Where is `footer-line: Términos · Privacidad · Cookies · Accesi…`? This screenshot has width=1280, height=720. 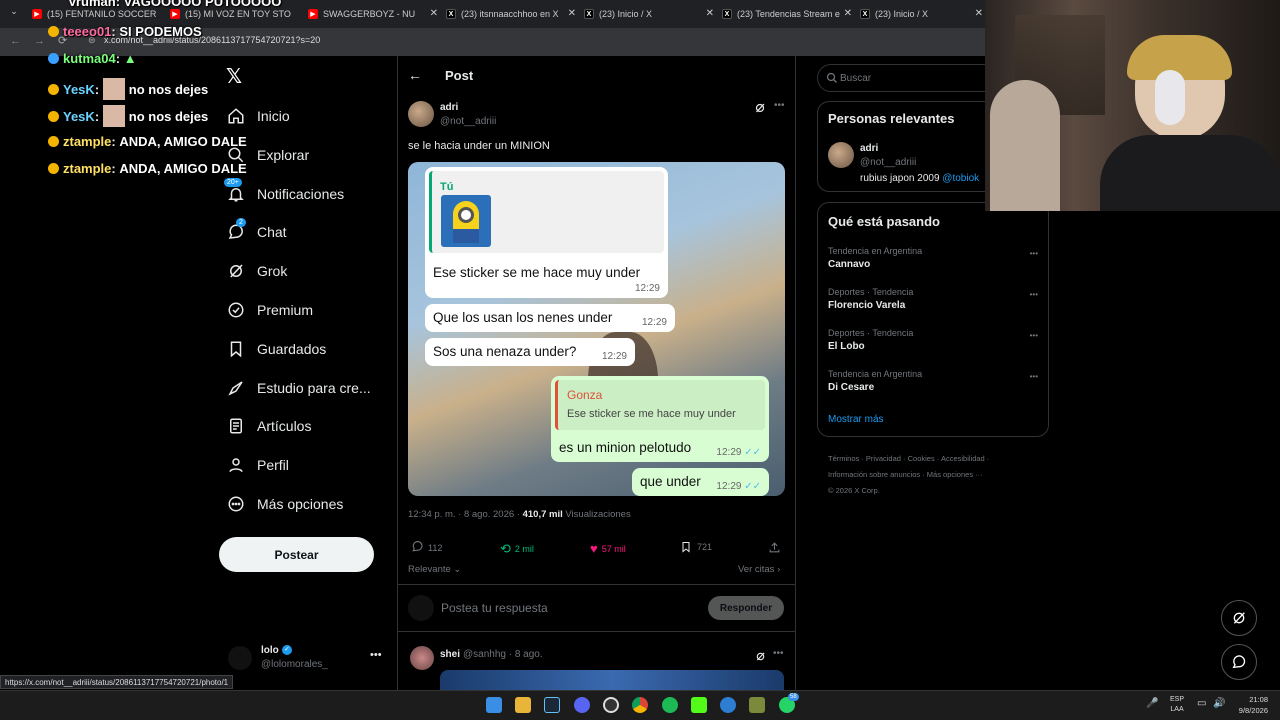
footer-line: Términos · Privacidad · Cookies · Accesi… is located at coordinates (928, 459).